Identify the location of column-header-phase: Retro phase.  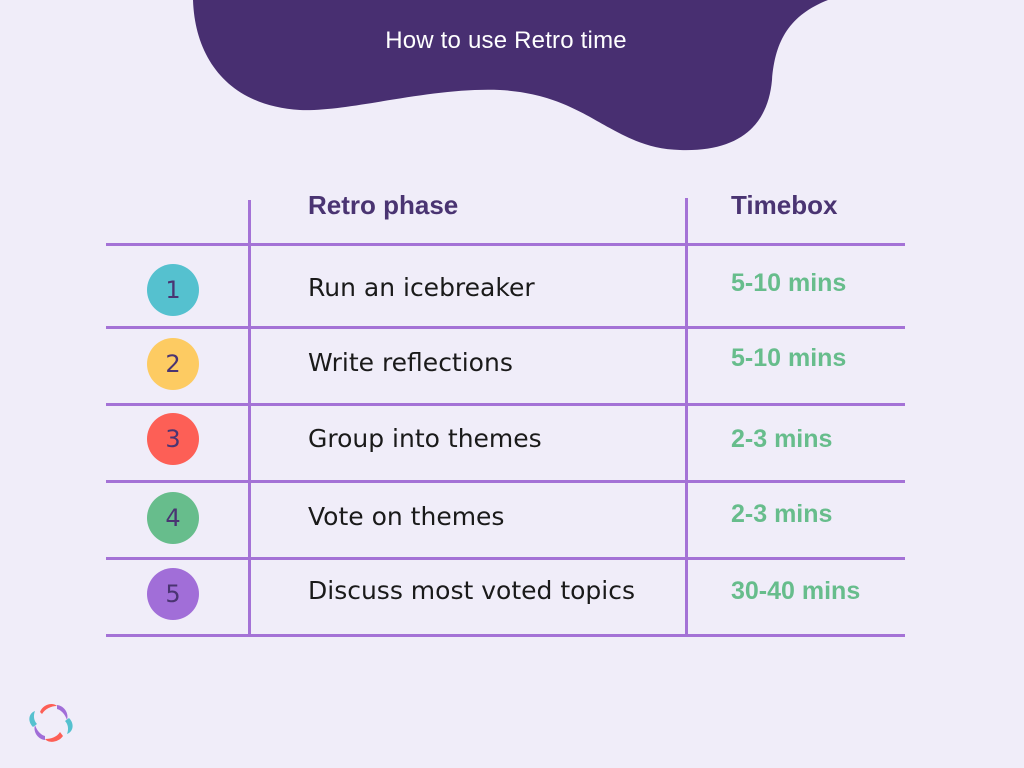
(383, 205).